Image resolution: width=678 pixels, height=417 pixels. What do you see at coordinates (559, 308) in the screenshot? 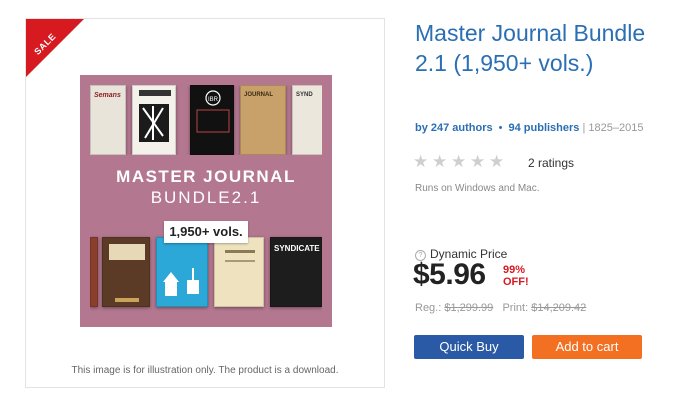
I see `print-price: $14,209.42` at bounding box center [559, 308].